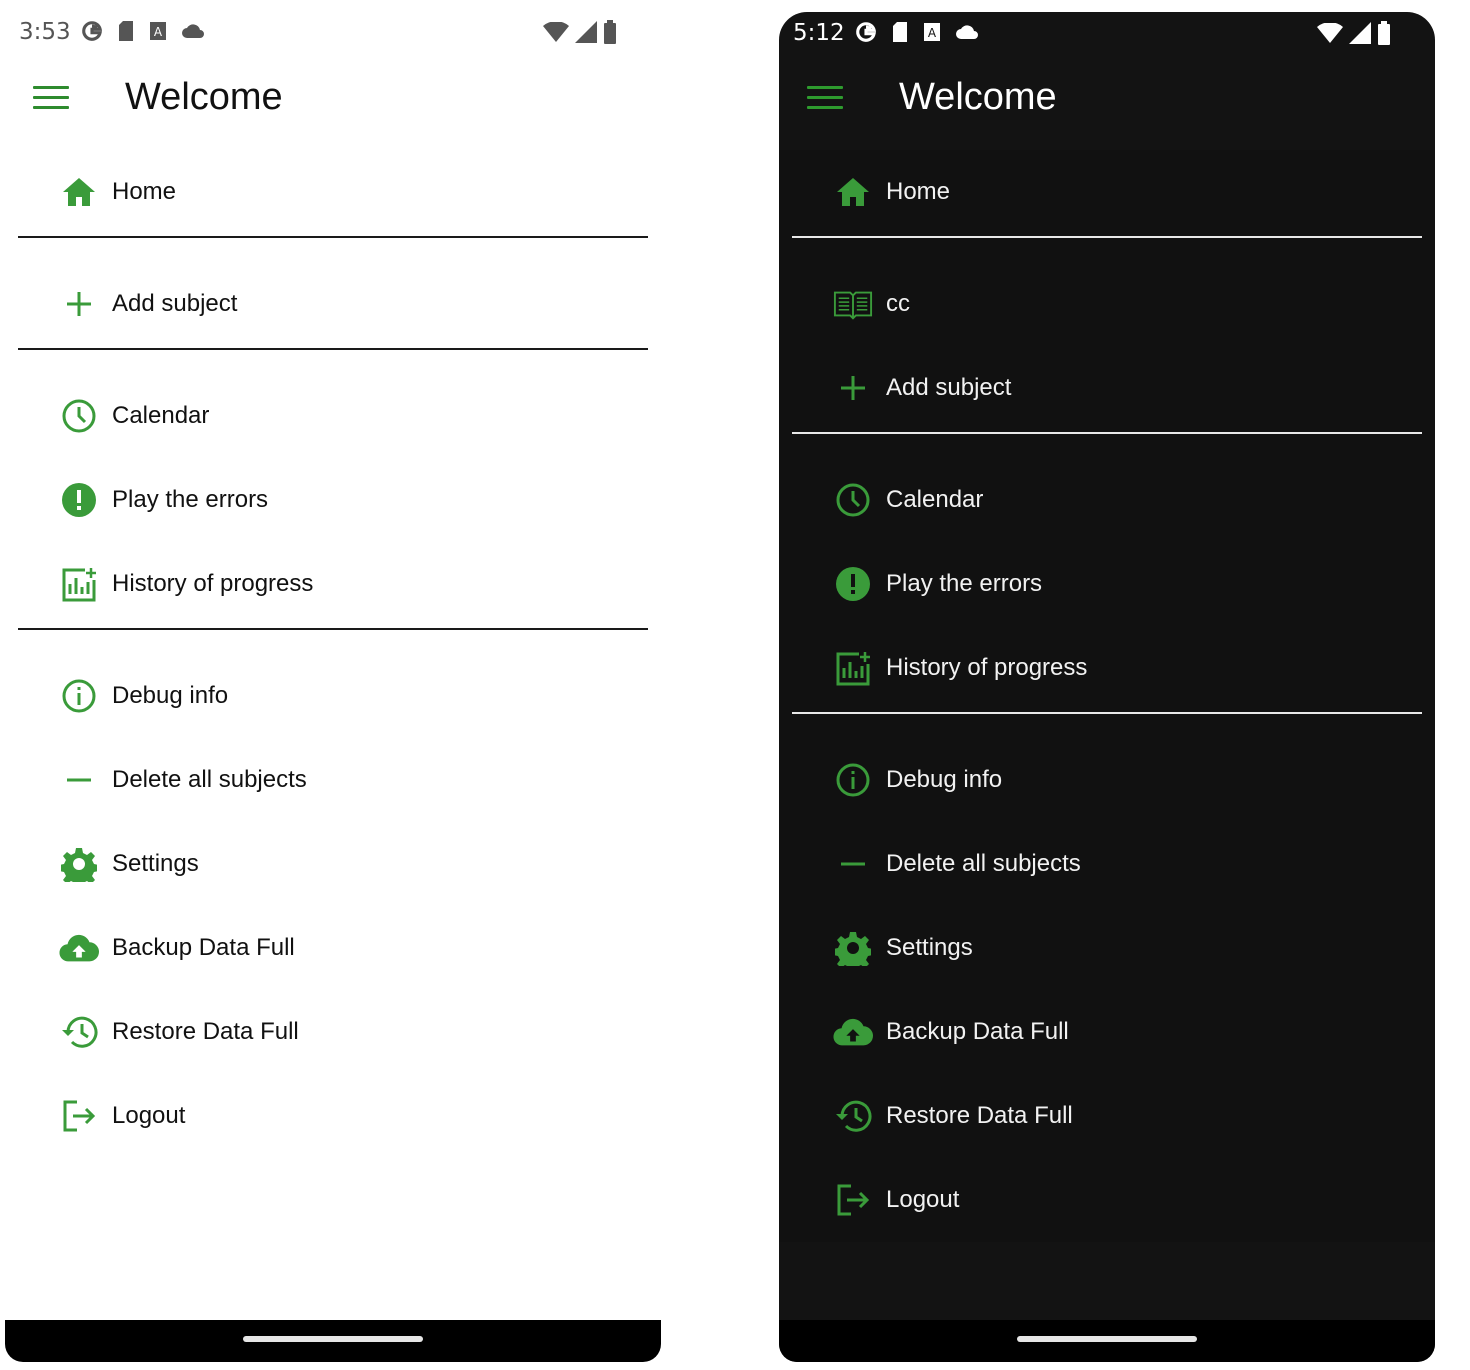 The height and width of the screenshot is (1370, 1470). What do you see at coordinates (977, 1031) in the screenshot?
I see `drawer-item-label: Backup Data Full` at bounding box center [977, 1031].